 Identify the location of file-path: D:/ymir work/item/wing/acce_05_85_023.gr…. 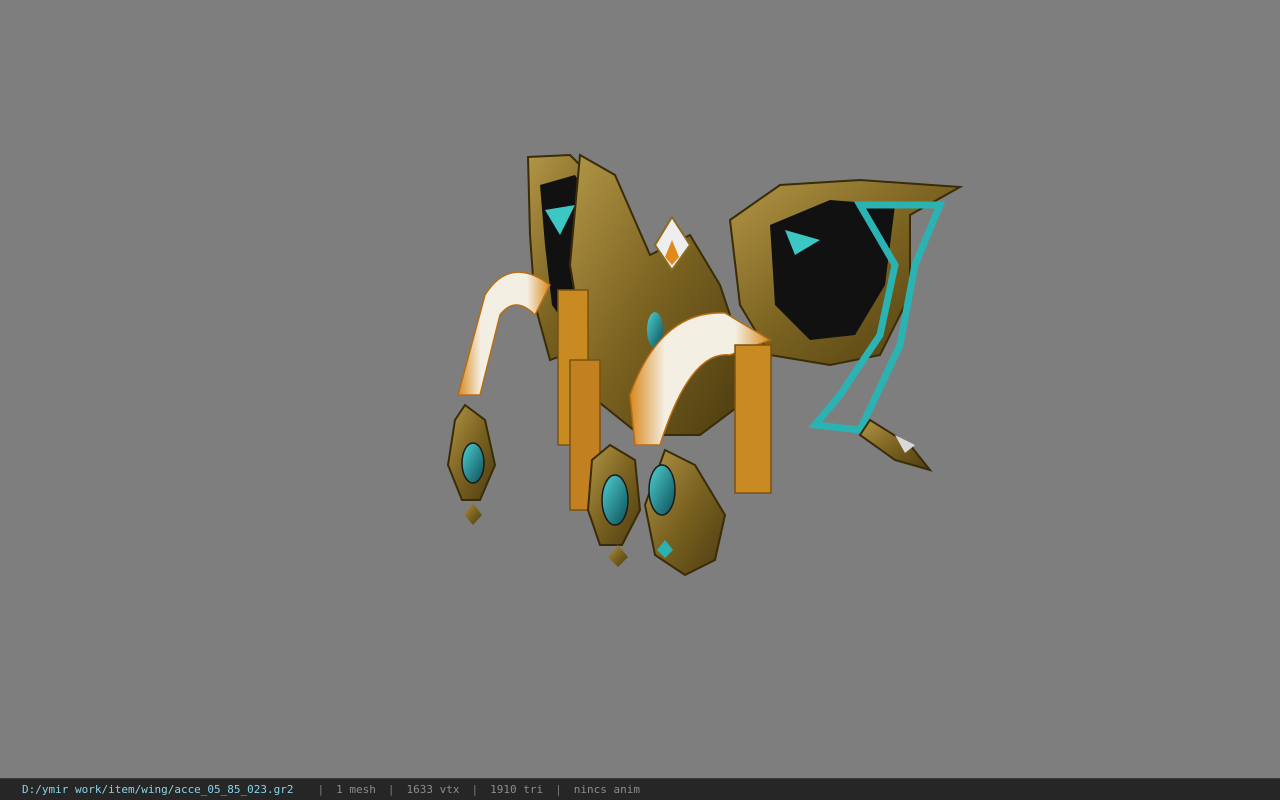
(158, 789).